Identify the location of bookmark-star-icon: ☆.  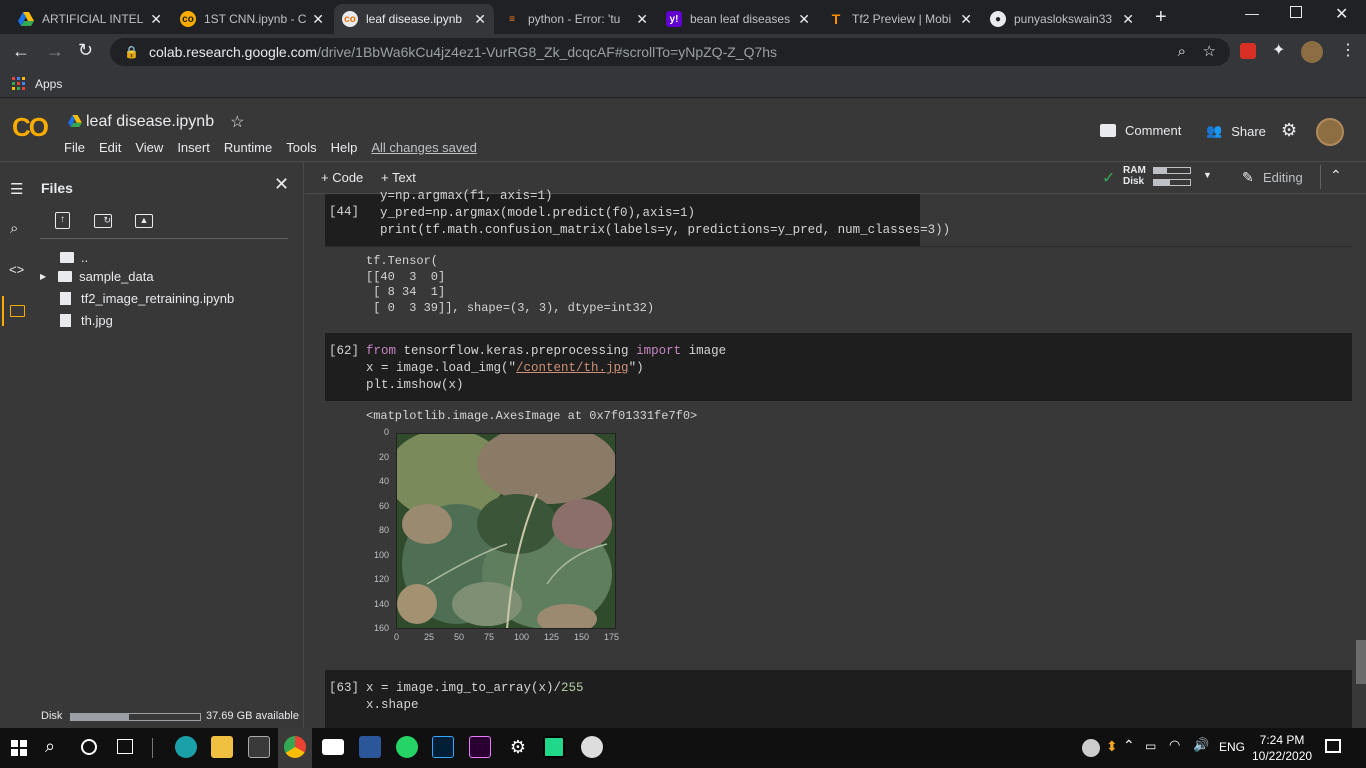
(1209, 51).